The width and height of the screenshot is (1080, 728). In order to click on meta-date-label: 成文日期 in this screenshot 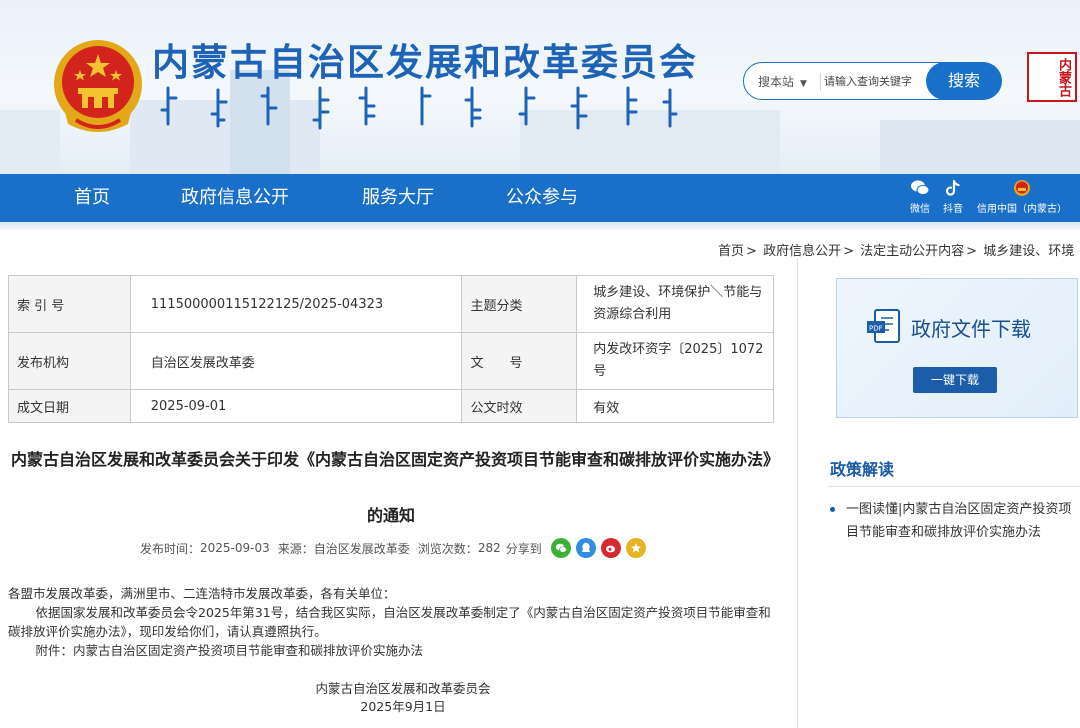, I will do `click(69, 406)`.